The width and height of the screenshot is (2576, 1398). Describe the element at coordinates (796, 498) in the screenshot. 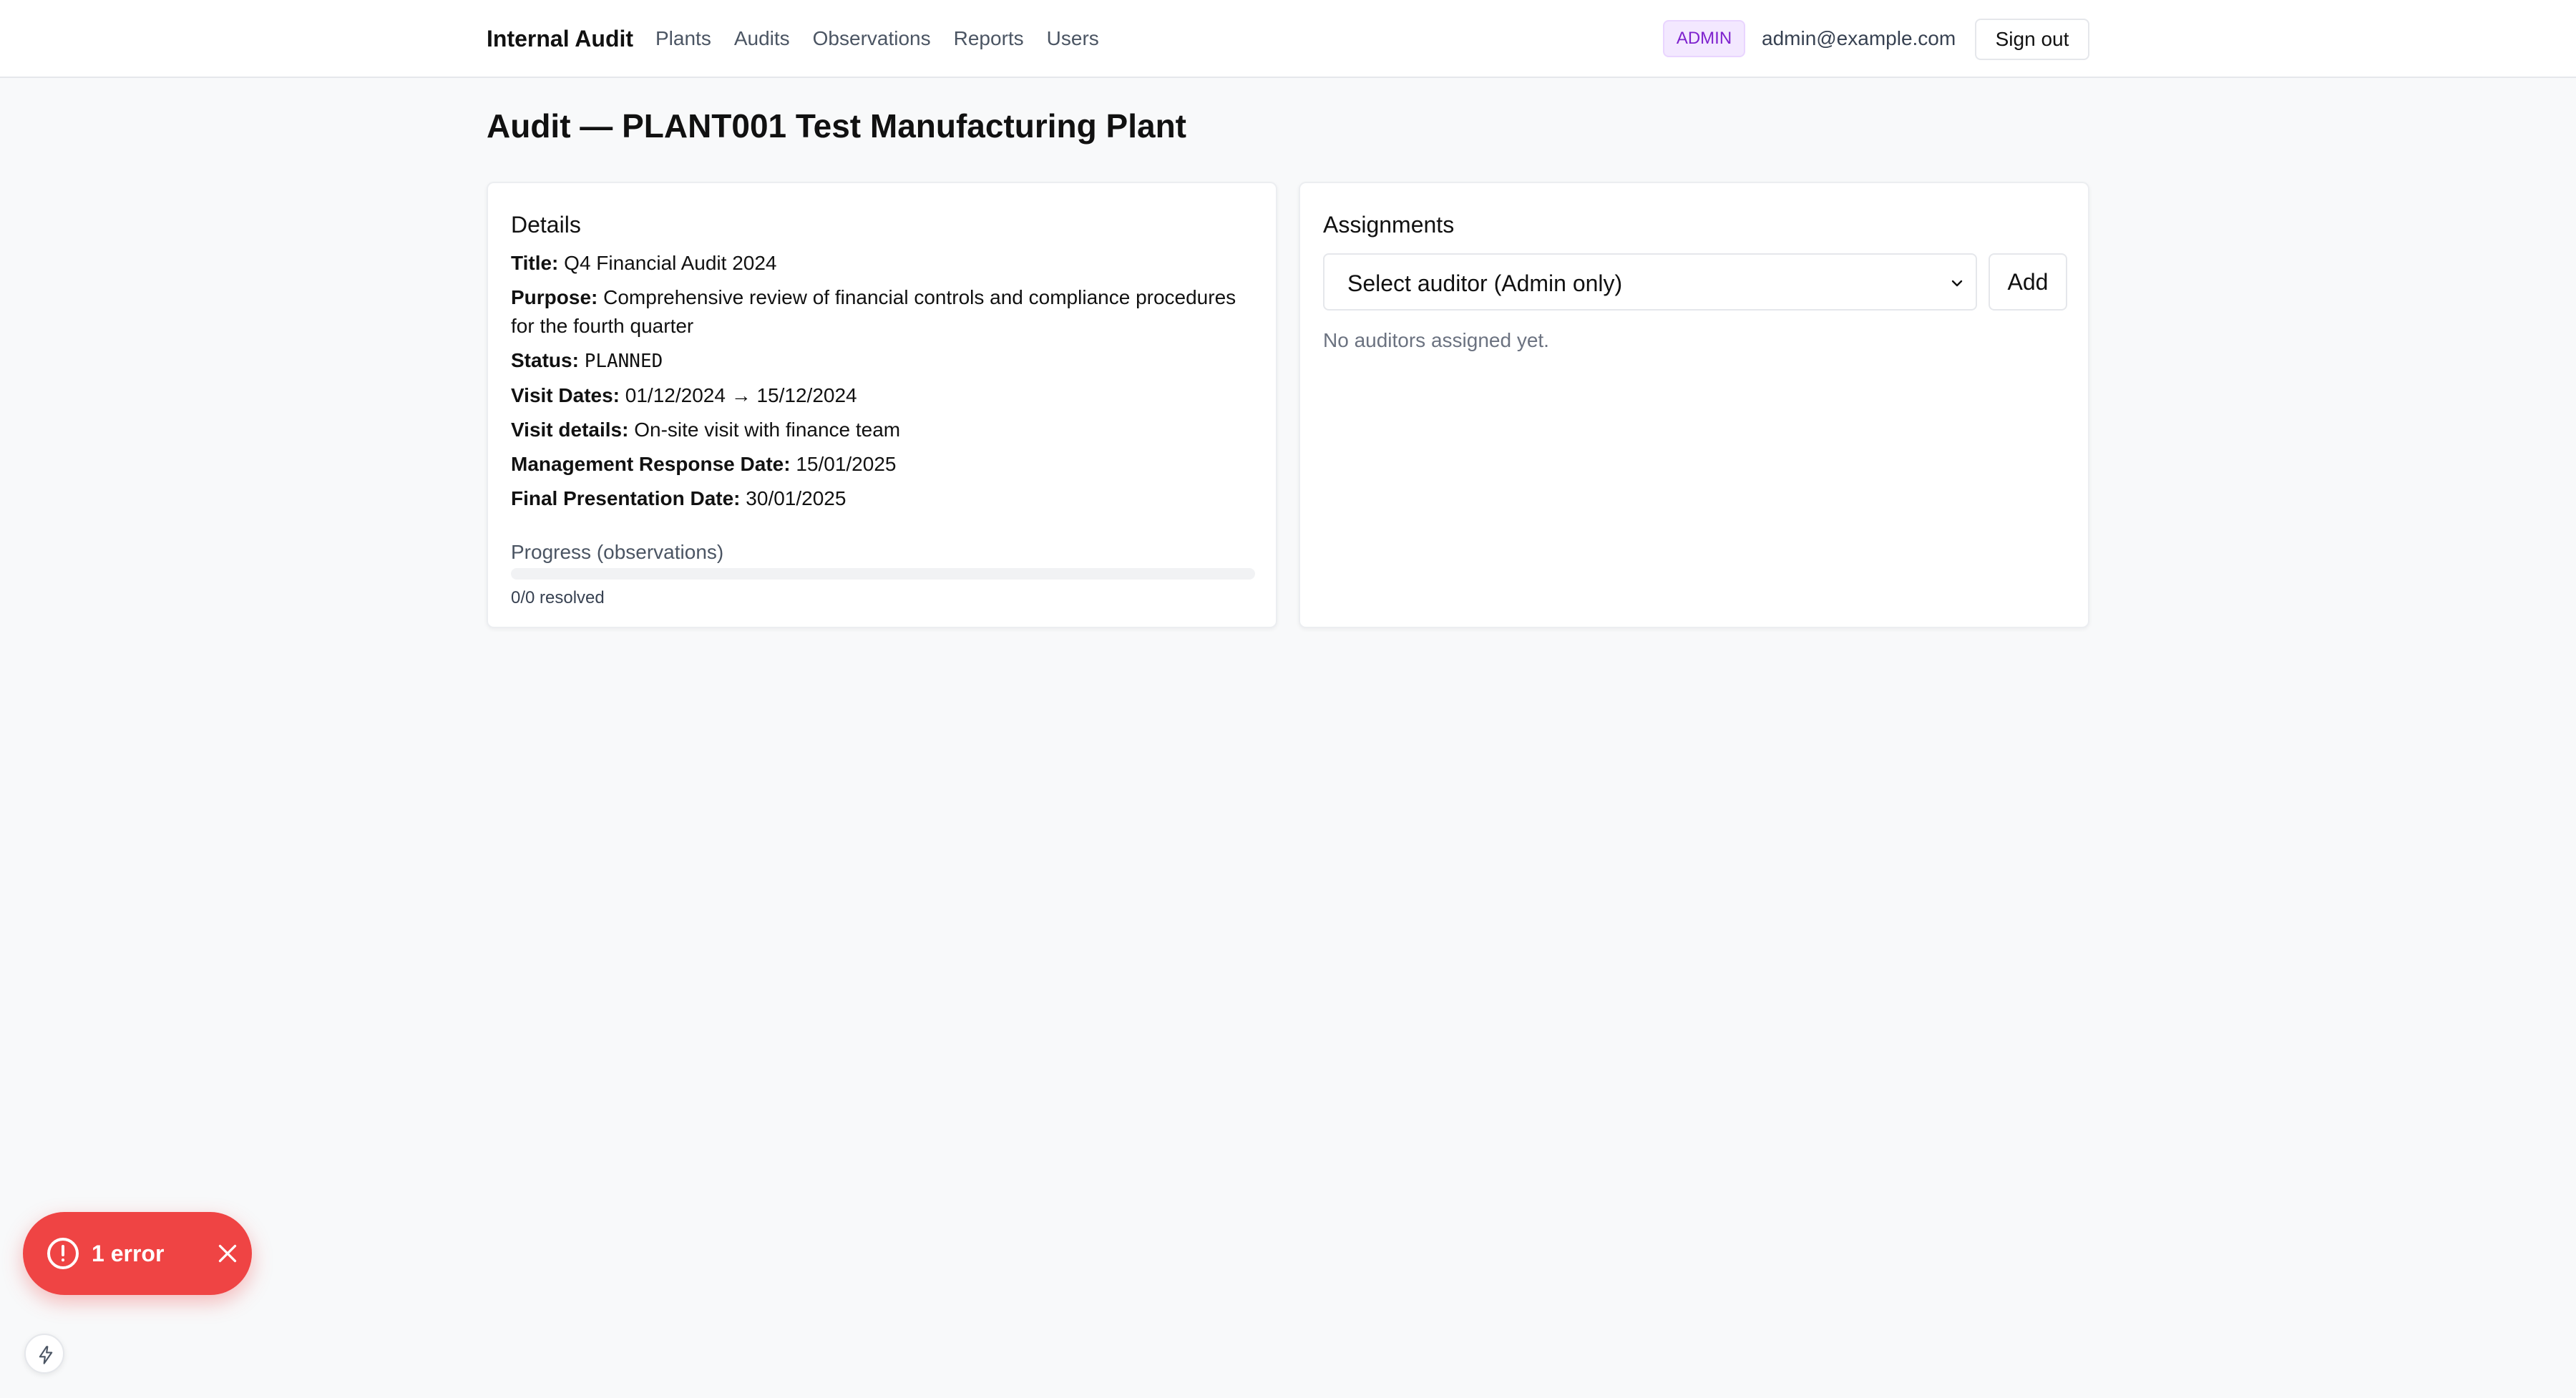

I see `detail-final-presentation-value: 30/01/2025` at that location.